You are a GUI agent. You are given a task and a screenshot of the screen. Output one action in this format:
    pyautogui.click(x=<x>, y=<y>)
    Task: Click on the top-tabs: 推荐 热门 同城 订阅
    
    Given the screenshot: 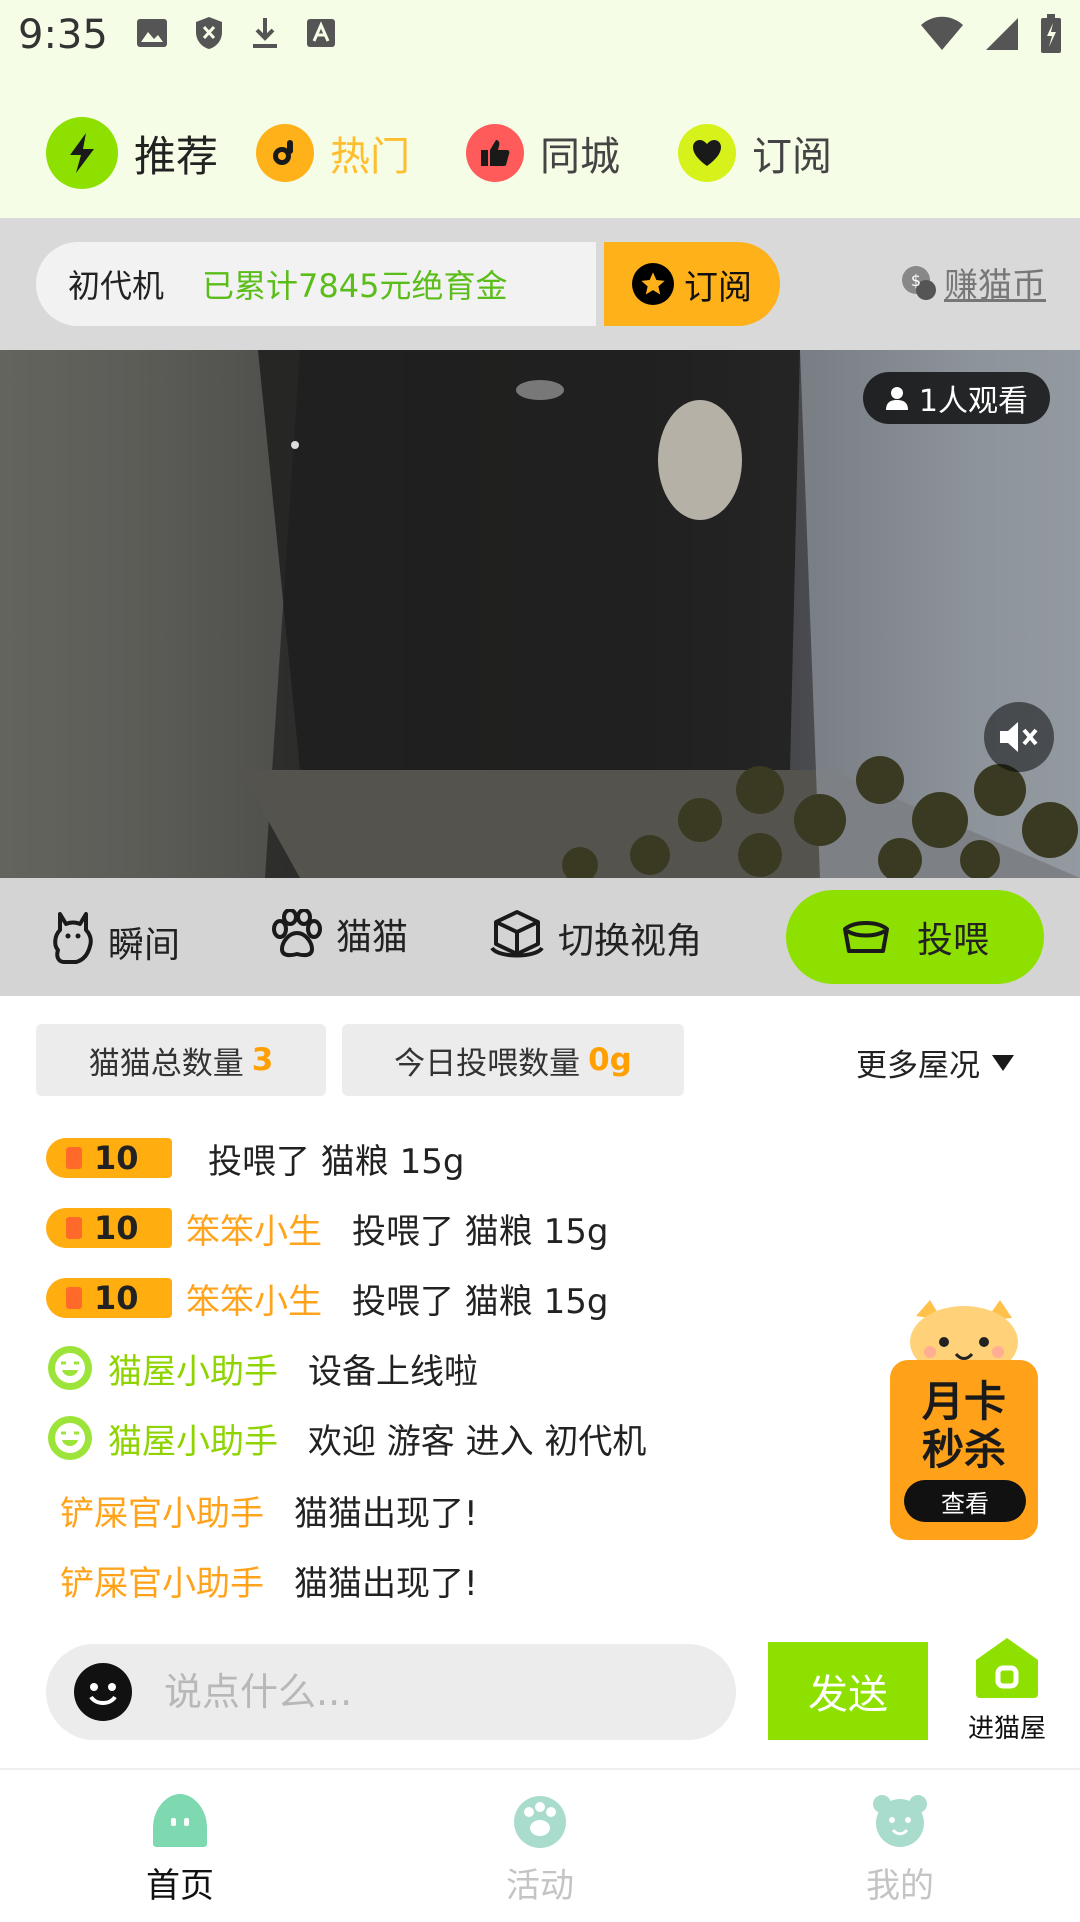 What is the action you would take?
    pyautogui.click(x=540, y=146)
    